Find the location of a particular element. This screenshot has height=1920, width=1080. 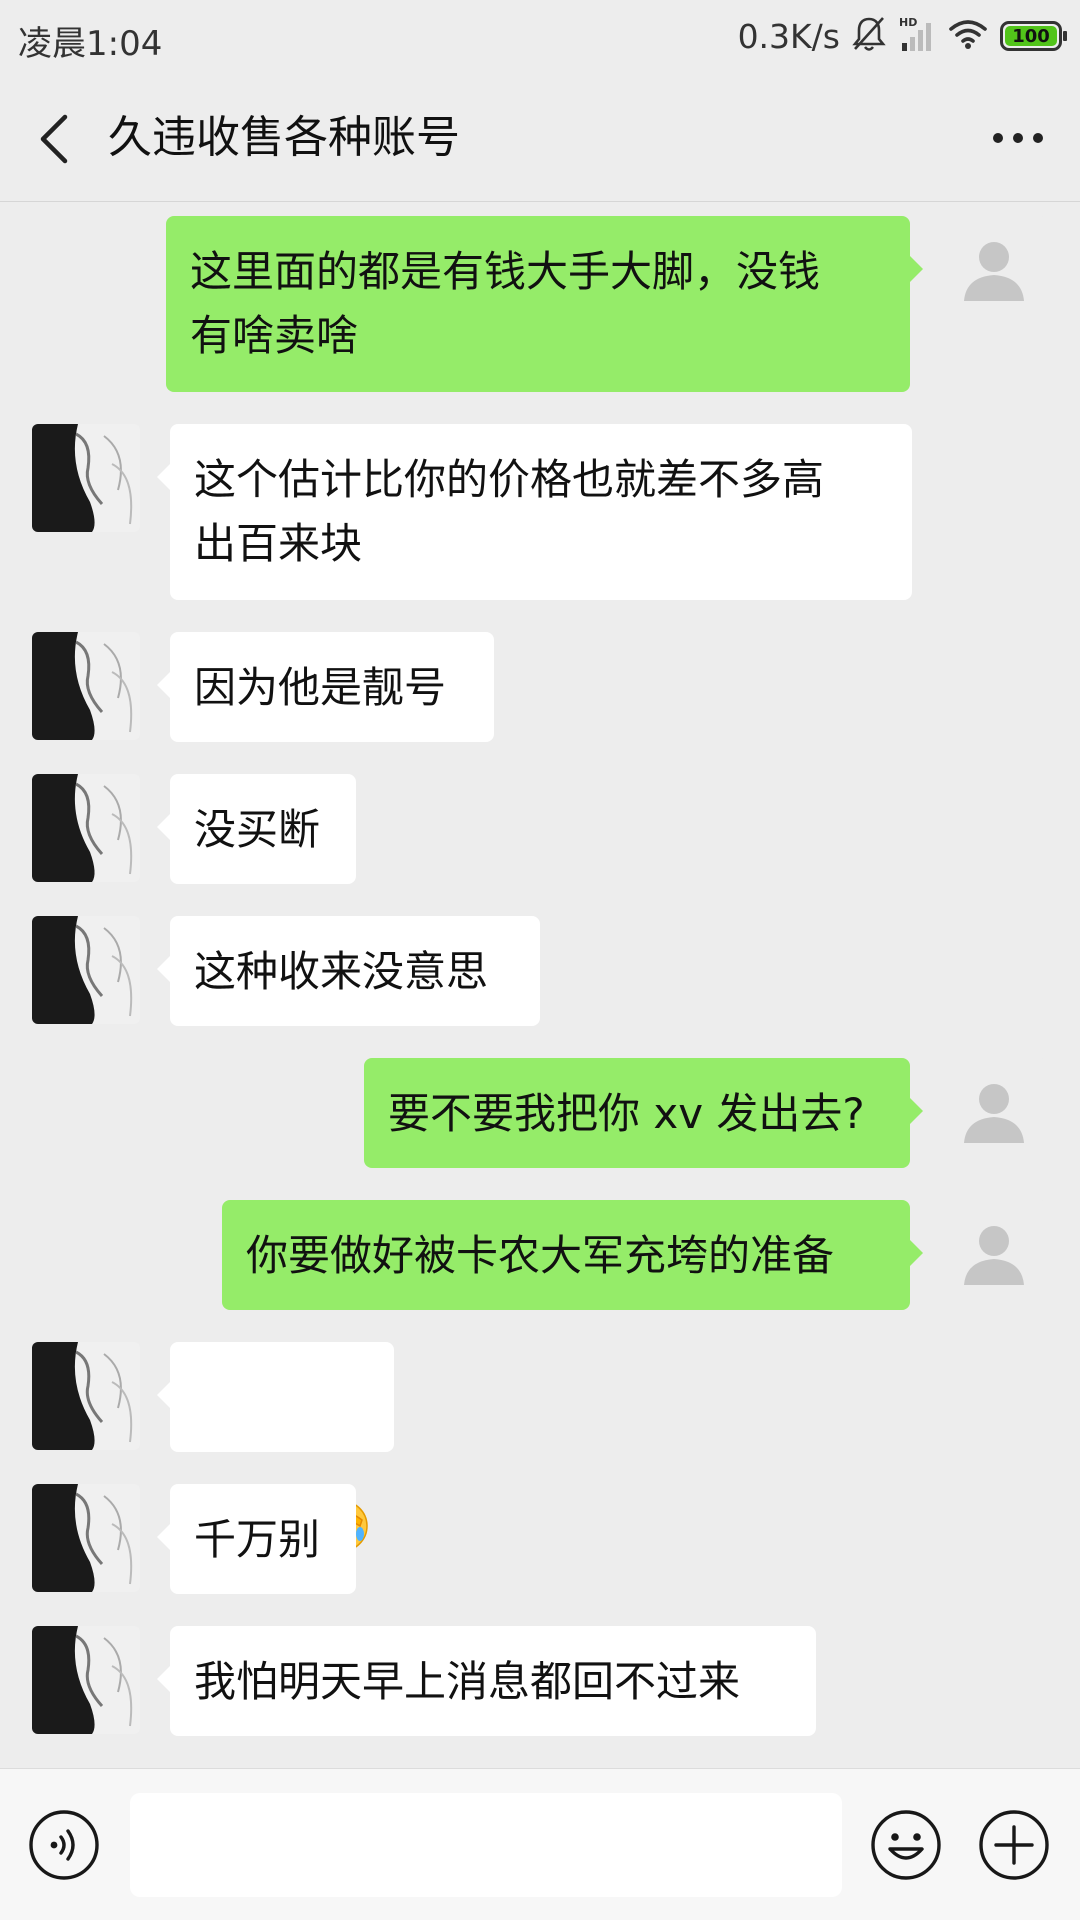

status-time: 凌晨1:04 is located at coordinates (90, 44).